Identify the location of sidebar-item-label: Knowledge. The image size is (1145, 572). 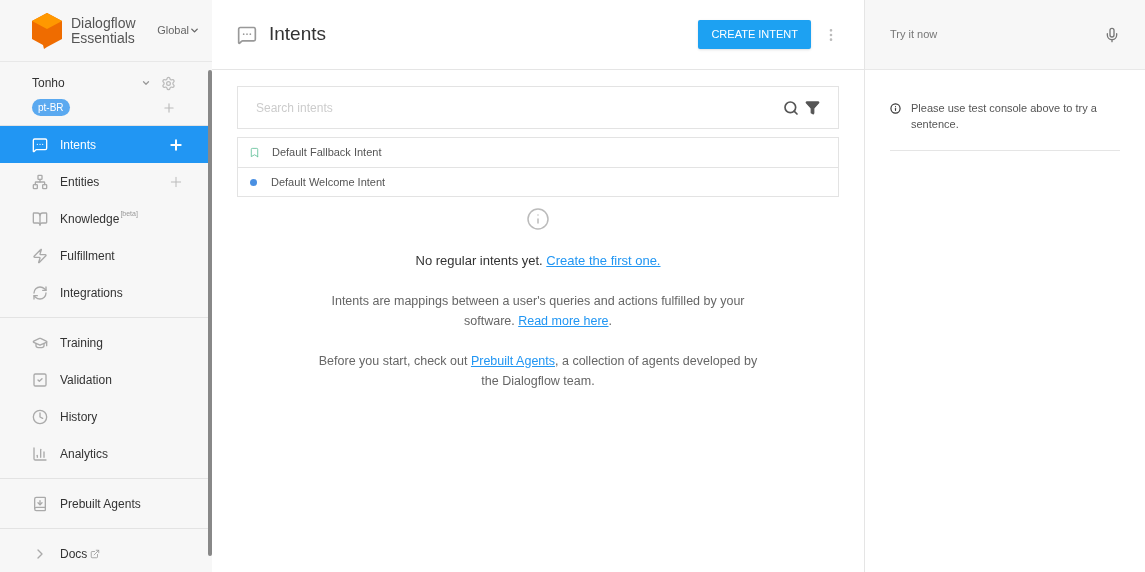
(90, 219).